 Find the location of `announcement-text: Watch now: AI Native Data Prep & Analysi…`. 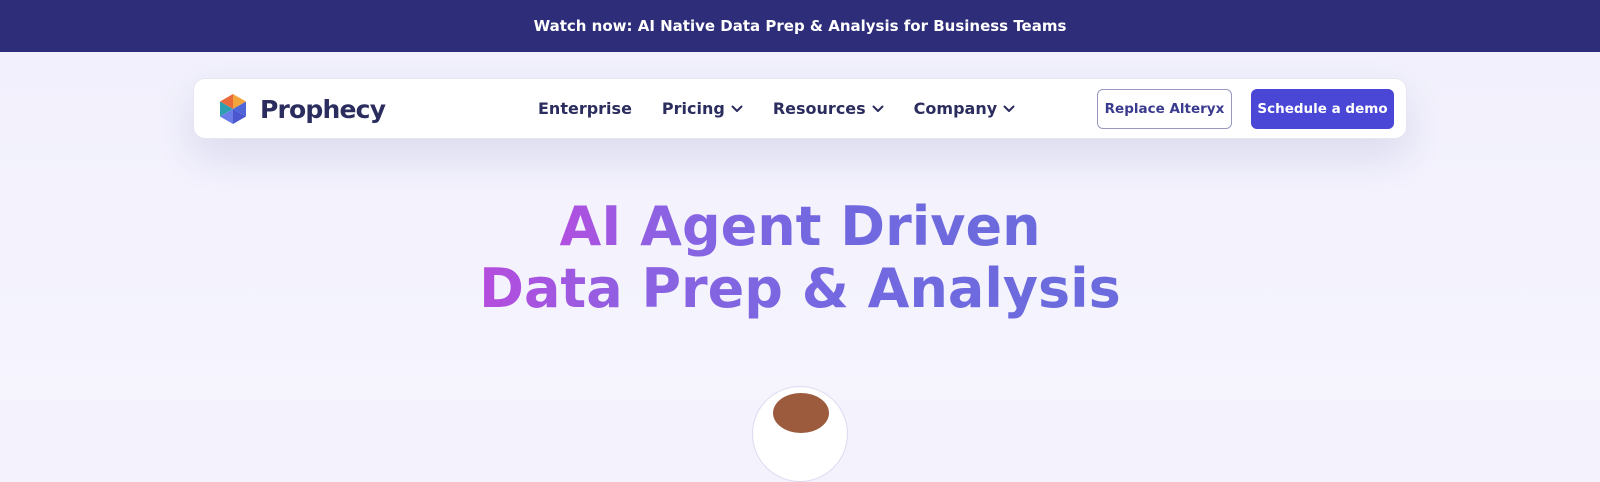

announcement-text: Watch now: AI Native Data Prep & Analysi… is located at coordinates (800, 26).